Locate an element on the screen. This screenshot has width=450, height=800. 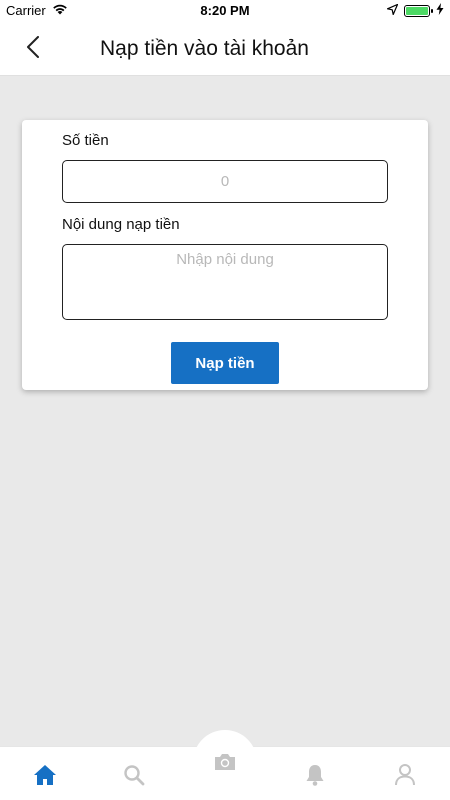
tab-notifications is located at coordinates (315, 777).